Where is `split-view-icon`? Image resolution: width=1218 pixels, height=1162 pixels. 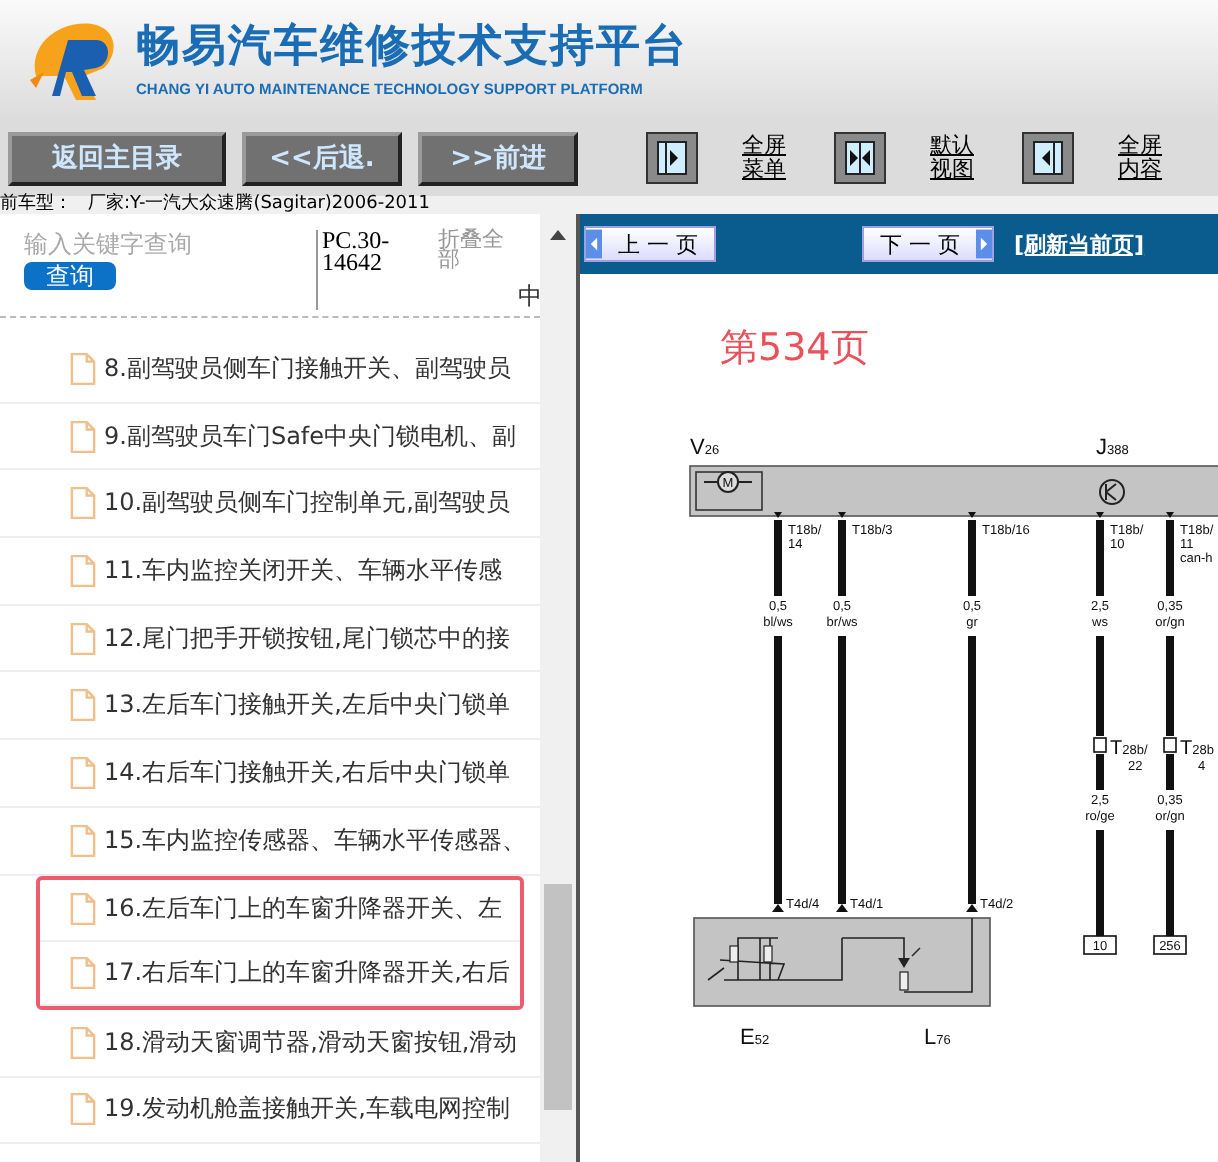 split-view-icon is located at coordinates (860, 158).